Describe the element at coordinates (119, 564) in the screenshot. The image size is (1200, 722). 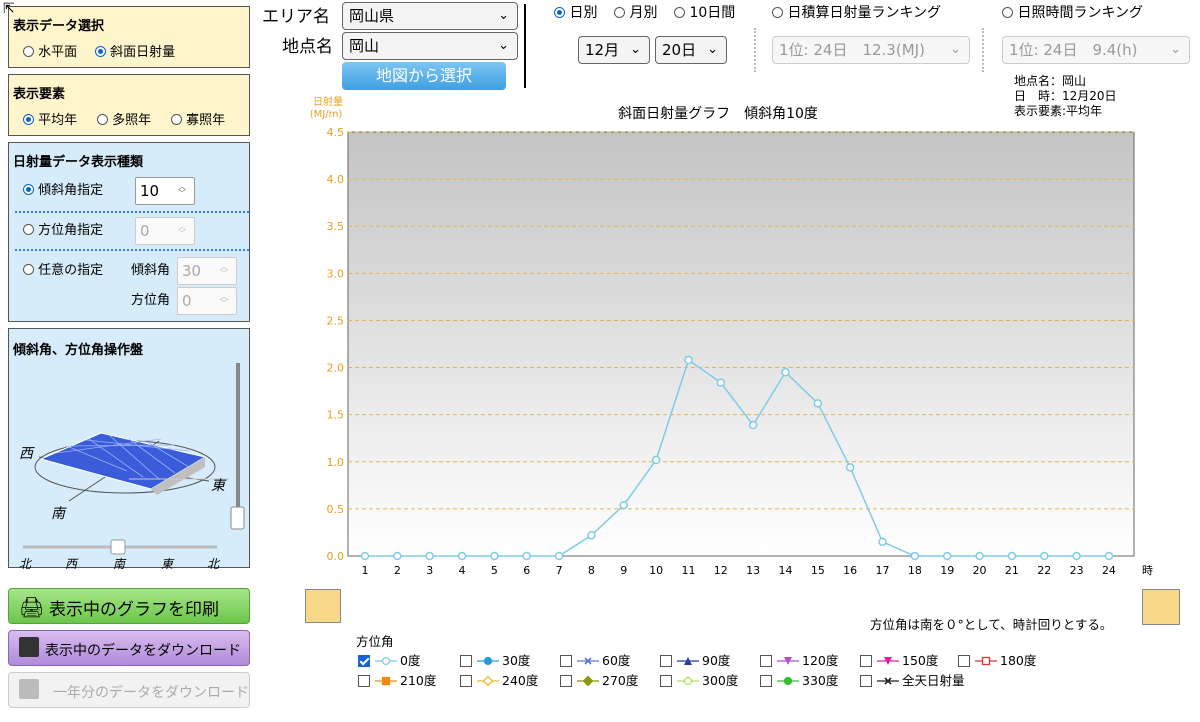
I see `scale-s: 南` at that location.